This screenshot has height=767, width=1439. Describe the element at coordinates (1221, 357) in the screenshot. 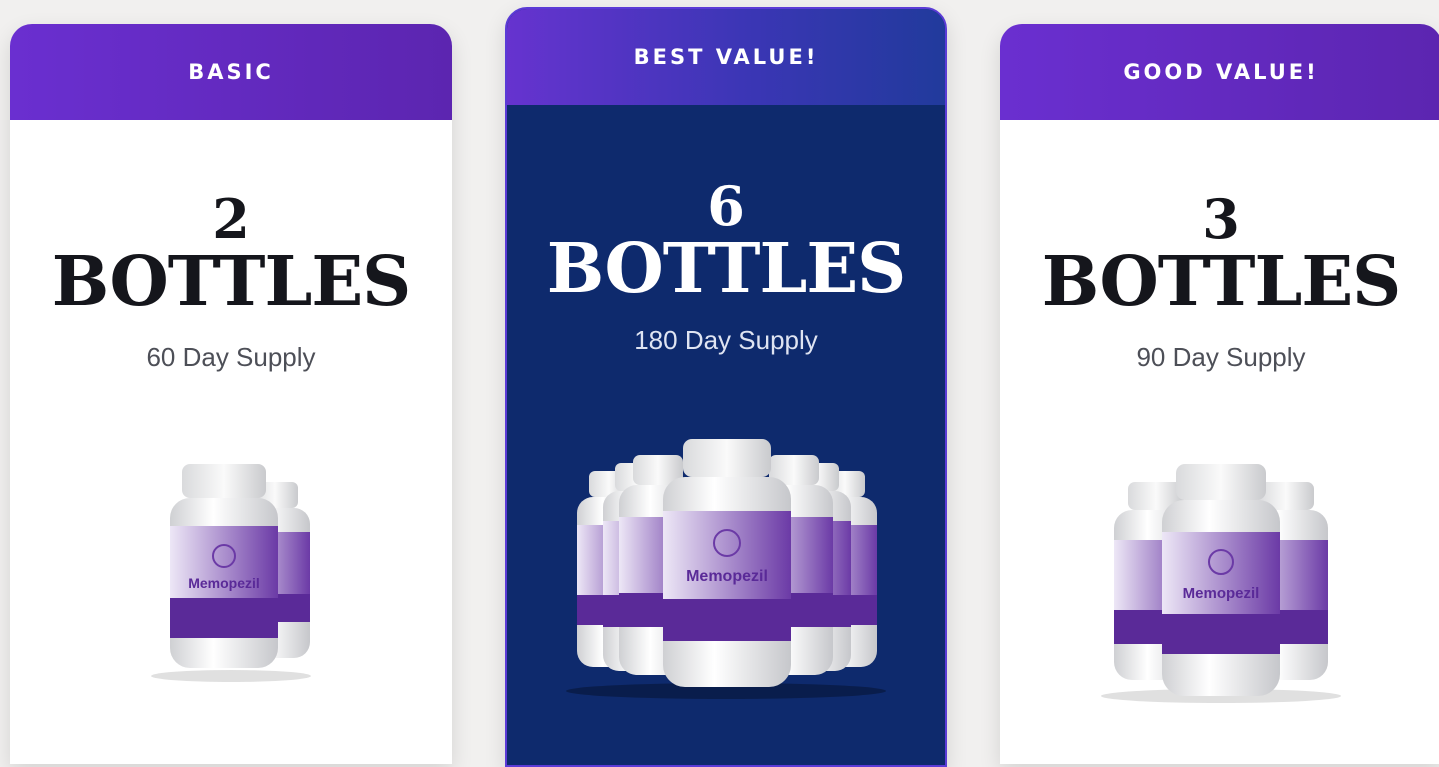

I see `supply-duration: 90 Day Supply` at that location.